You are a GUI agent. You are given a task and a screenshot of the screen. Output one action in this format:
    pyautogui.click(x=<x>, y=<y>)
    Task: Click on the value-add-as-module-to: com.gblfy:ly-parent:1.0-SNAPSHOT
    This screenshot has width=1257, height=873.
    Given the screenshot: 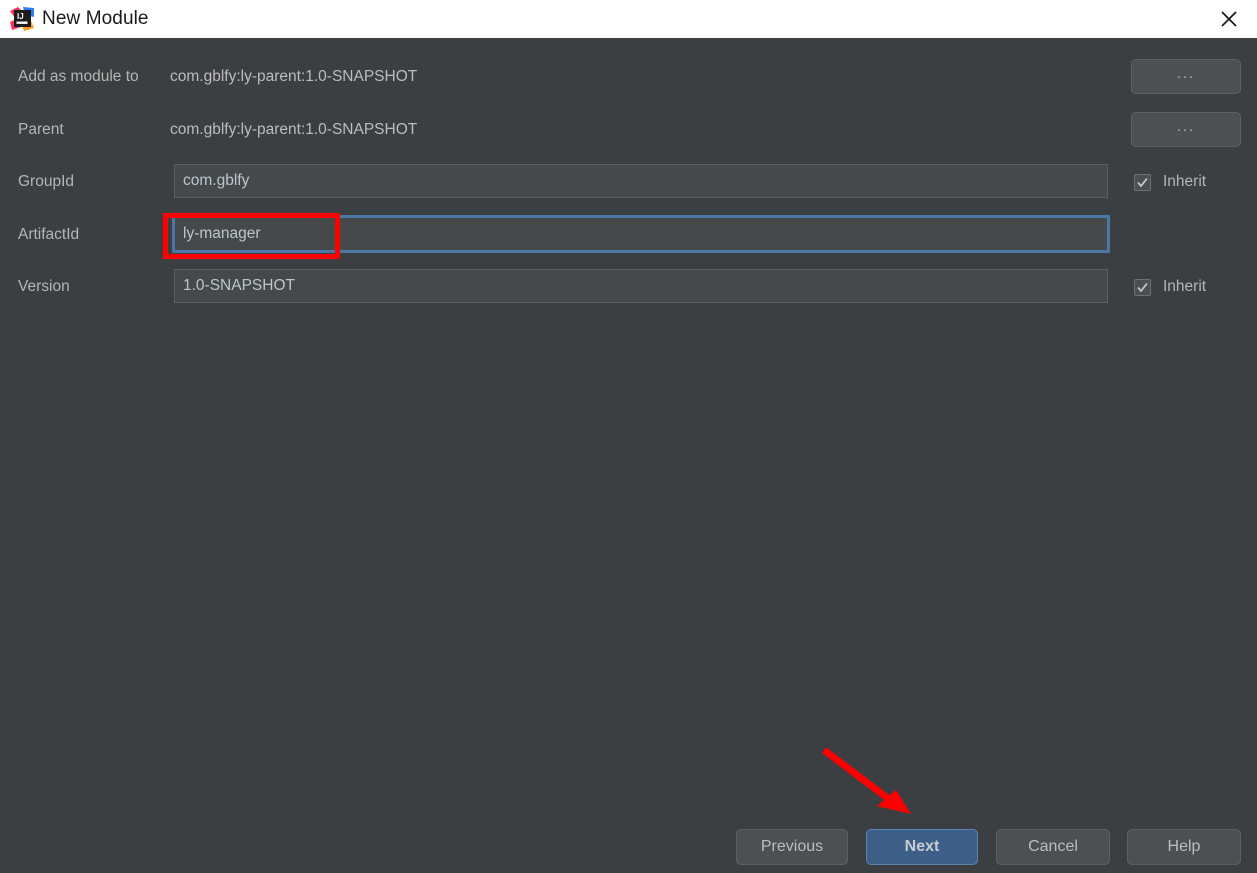 What is the action you would take?
    pyautogui.click(x=294, y=76)
    